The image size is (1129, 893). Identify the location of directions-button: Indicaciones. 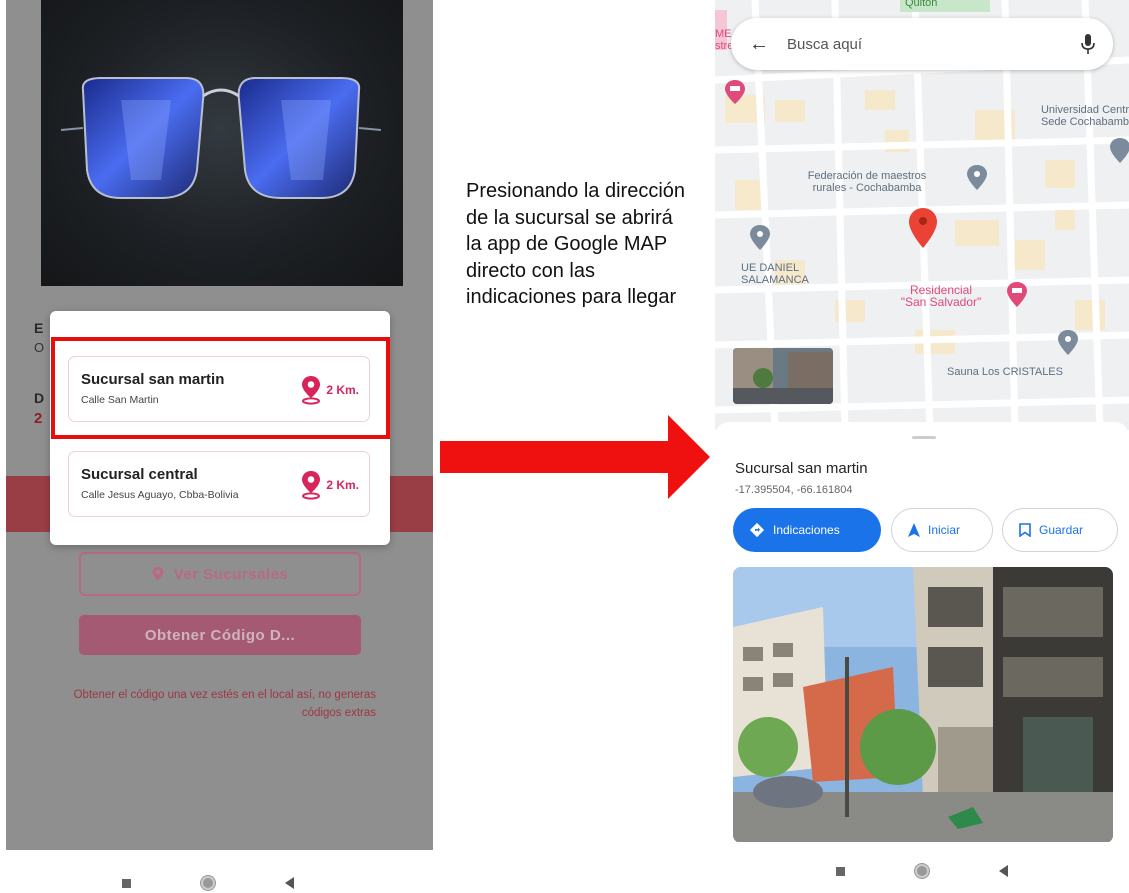
(807, 530).